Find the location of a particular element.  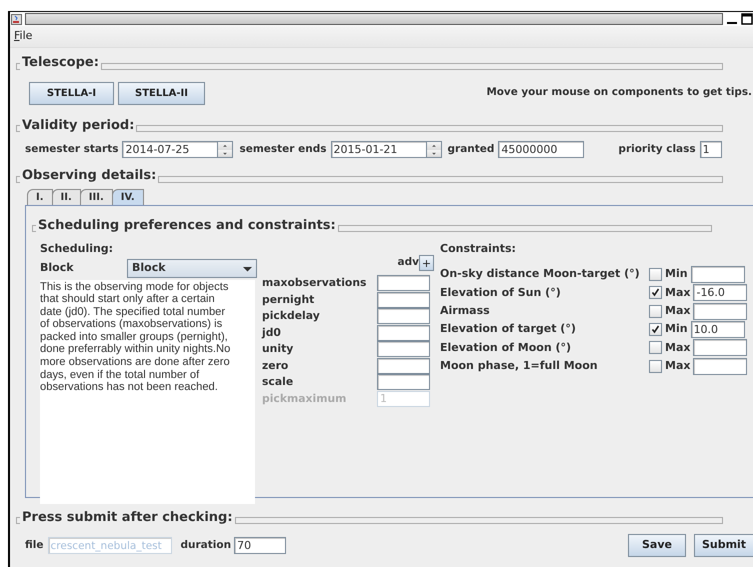

text-field: 1 is located at coordinates (711, 149).